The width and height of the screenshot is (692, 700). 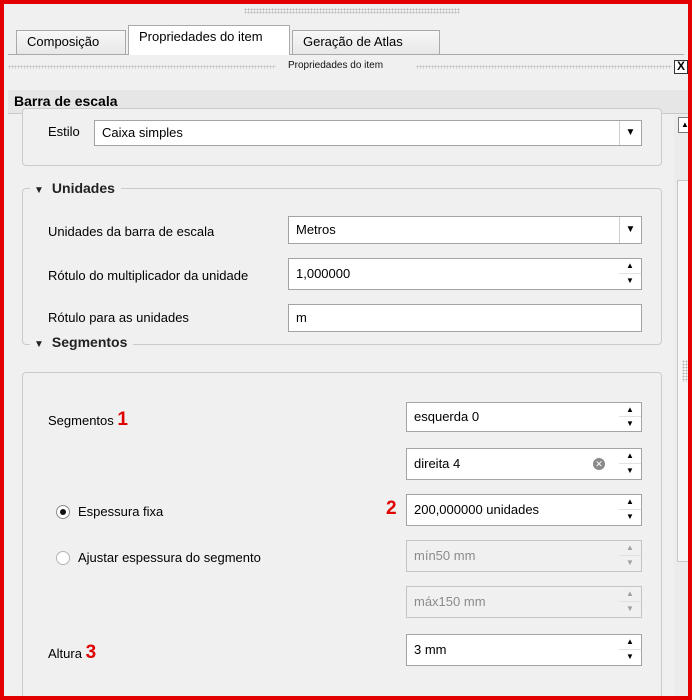 What do you see at coordinates (450, 601) in the screenshot?
I see `espessura-max-value: máx150 mm` at bounding box center [450, 601].